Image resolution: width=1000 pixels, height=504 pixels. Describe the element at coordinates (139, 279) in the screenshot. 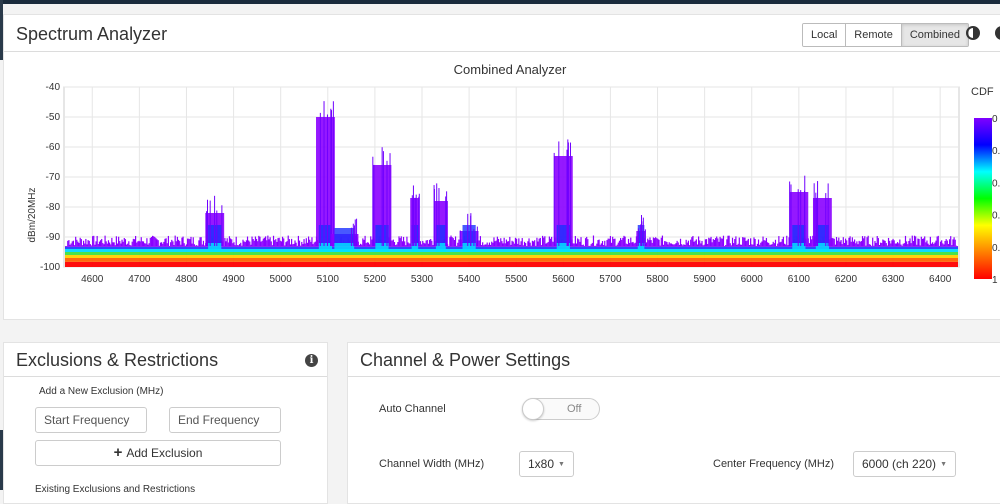

I see `x-tick-label: 4700` at that location.